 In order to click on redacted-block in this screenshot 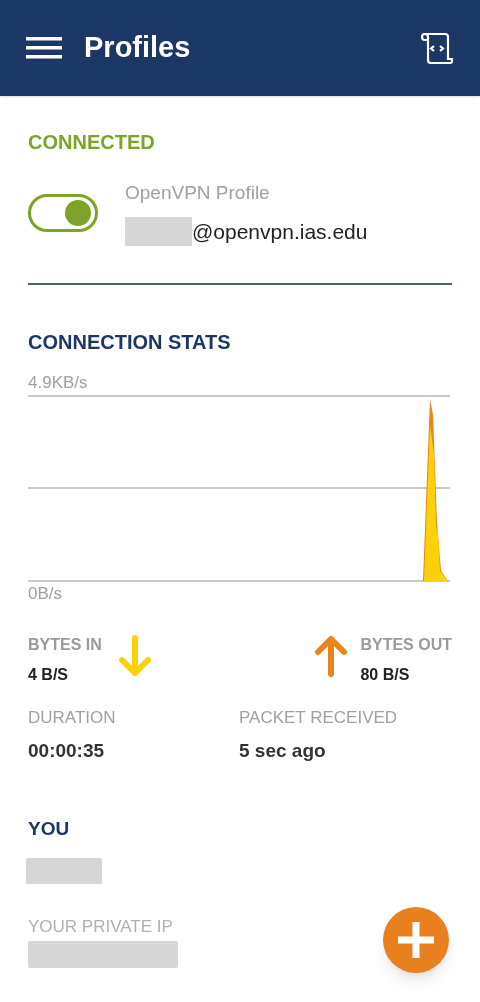, I will do `click(158, 231)`.